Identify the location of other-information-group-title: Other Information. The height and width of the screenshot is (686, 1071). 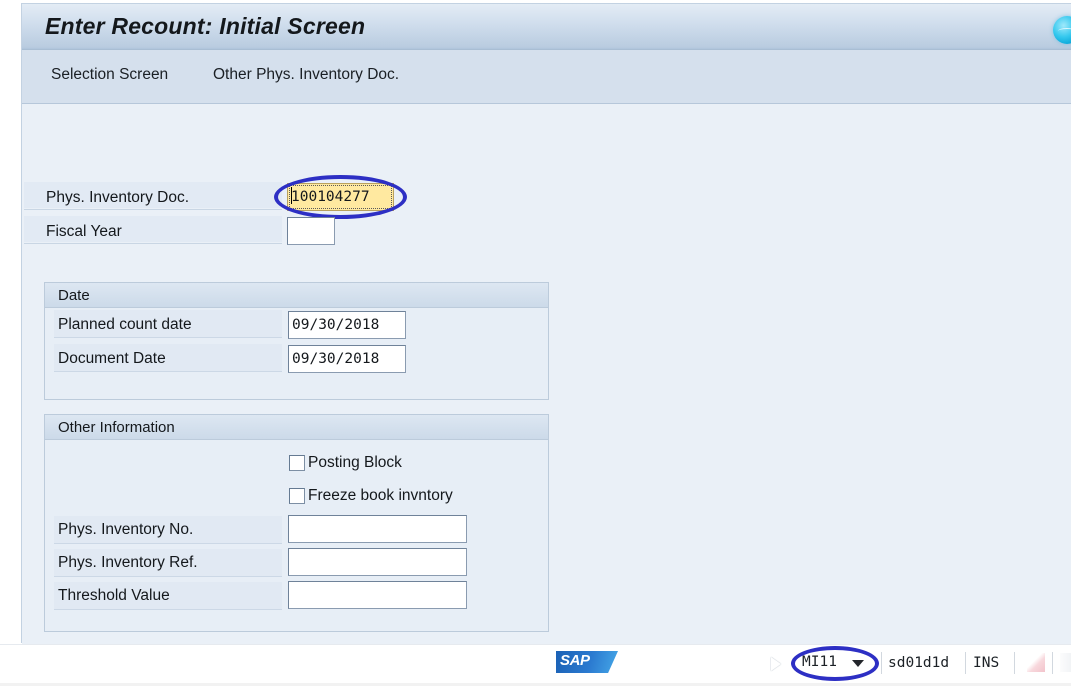
(116, 427).